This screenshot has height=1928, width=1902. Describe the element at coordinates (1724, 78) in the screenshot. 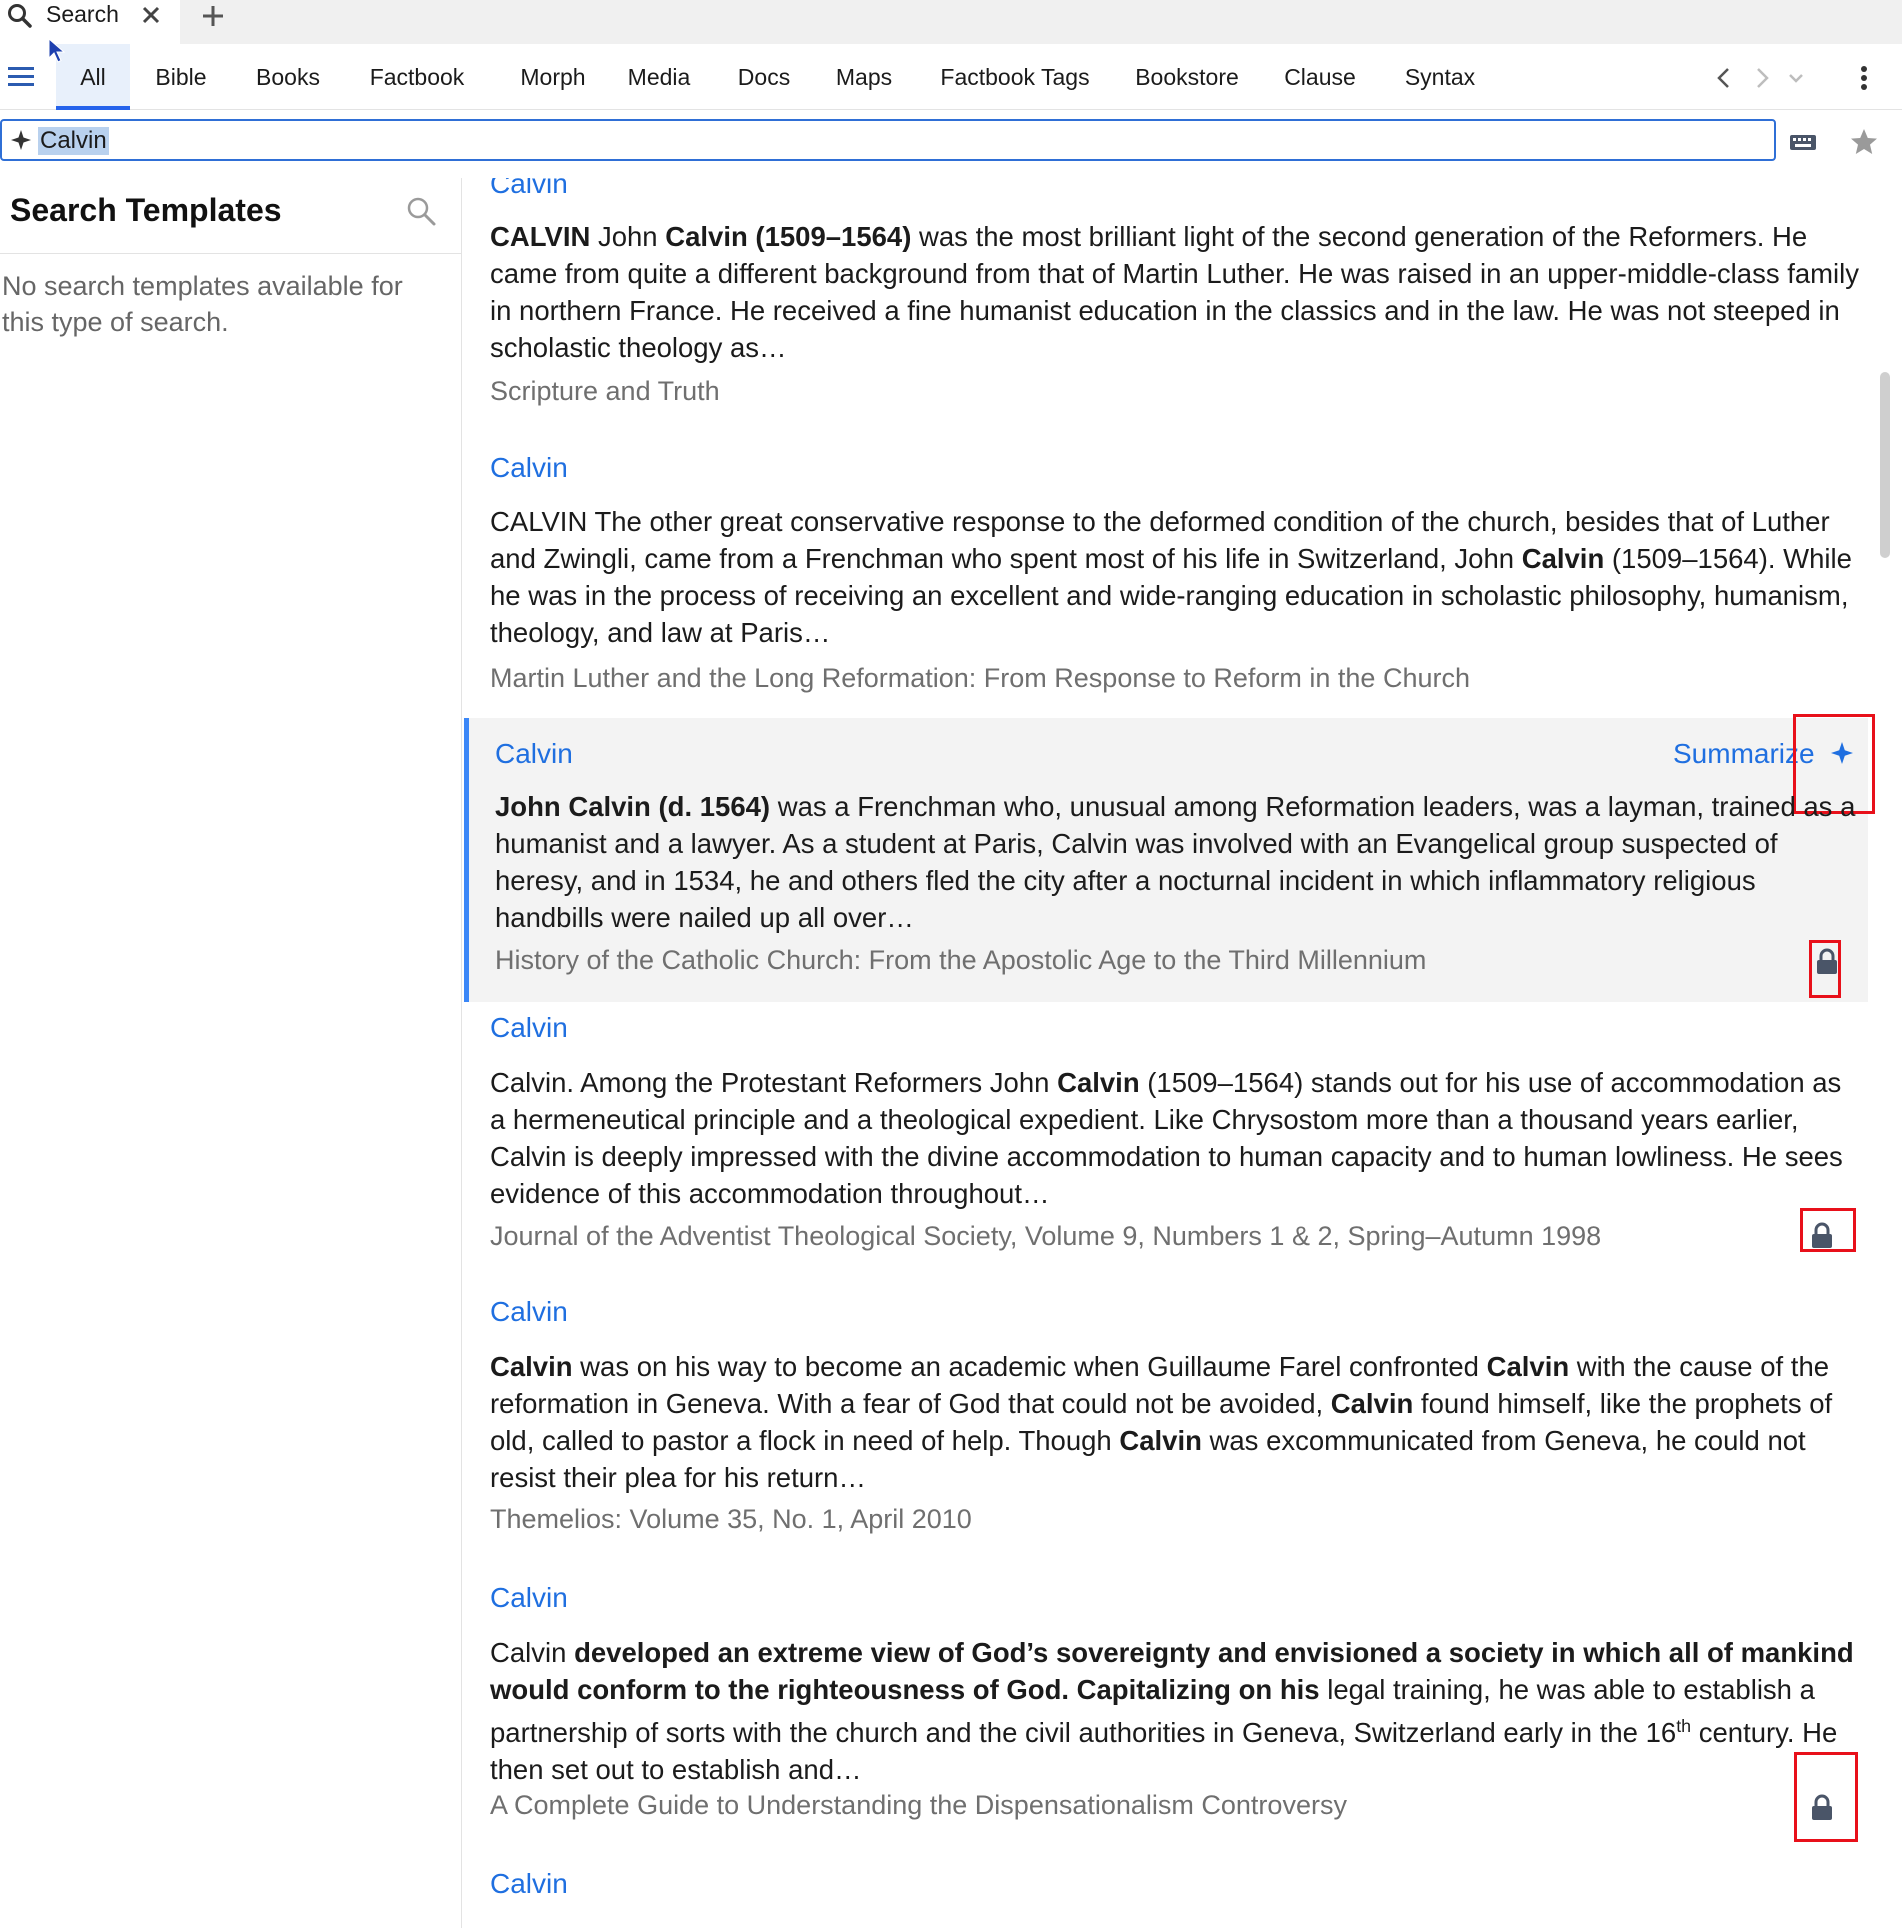

I see `chevron-left-icon` at that location.